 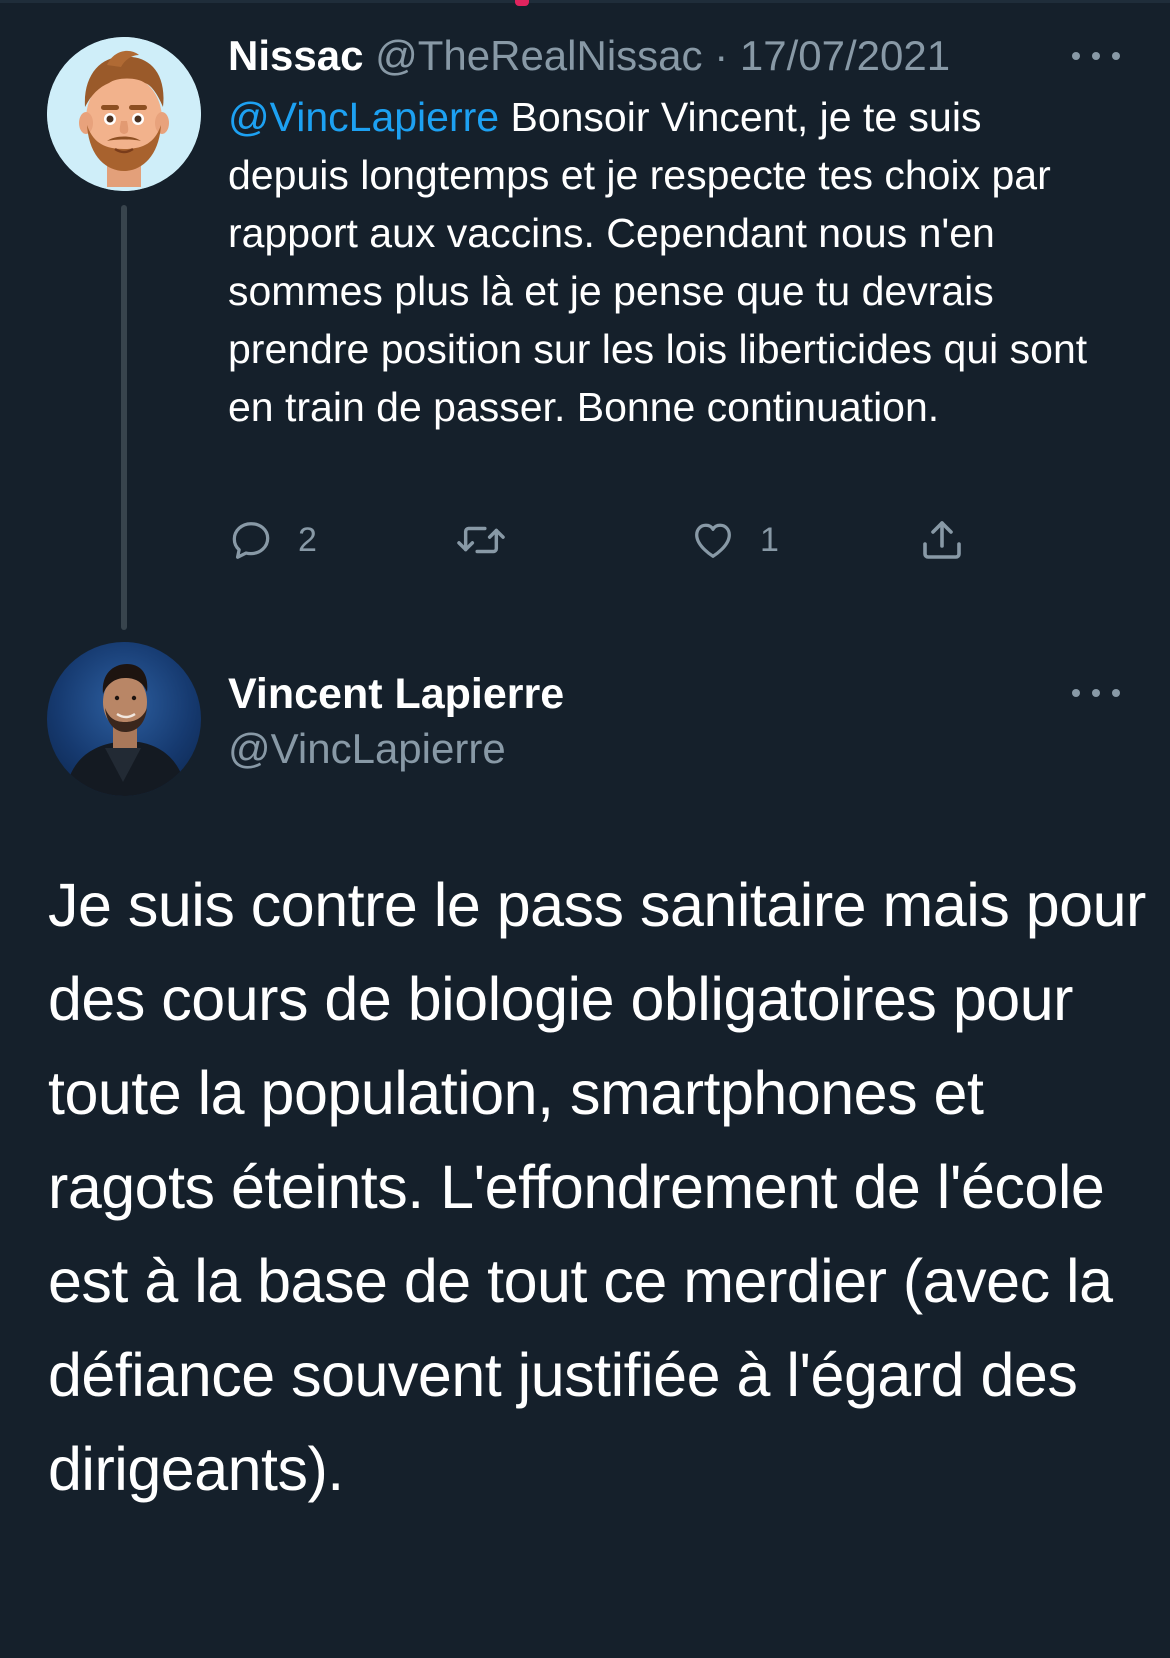 What do you see at coordinates (396, 694) in the screenshot?
I see `main-display-name: Vincent Lapierre` at bounding box center [396, 694].